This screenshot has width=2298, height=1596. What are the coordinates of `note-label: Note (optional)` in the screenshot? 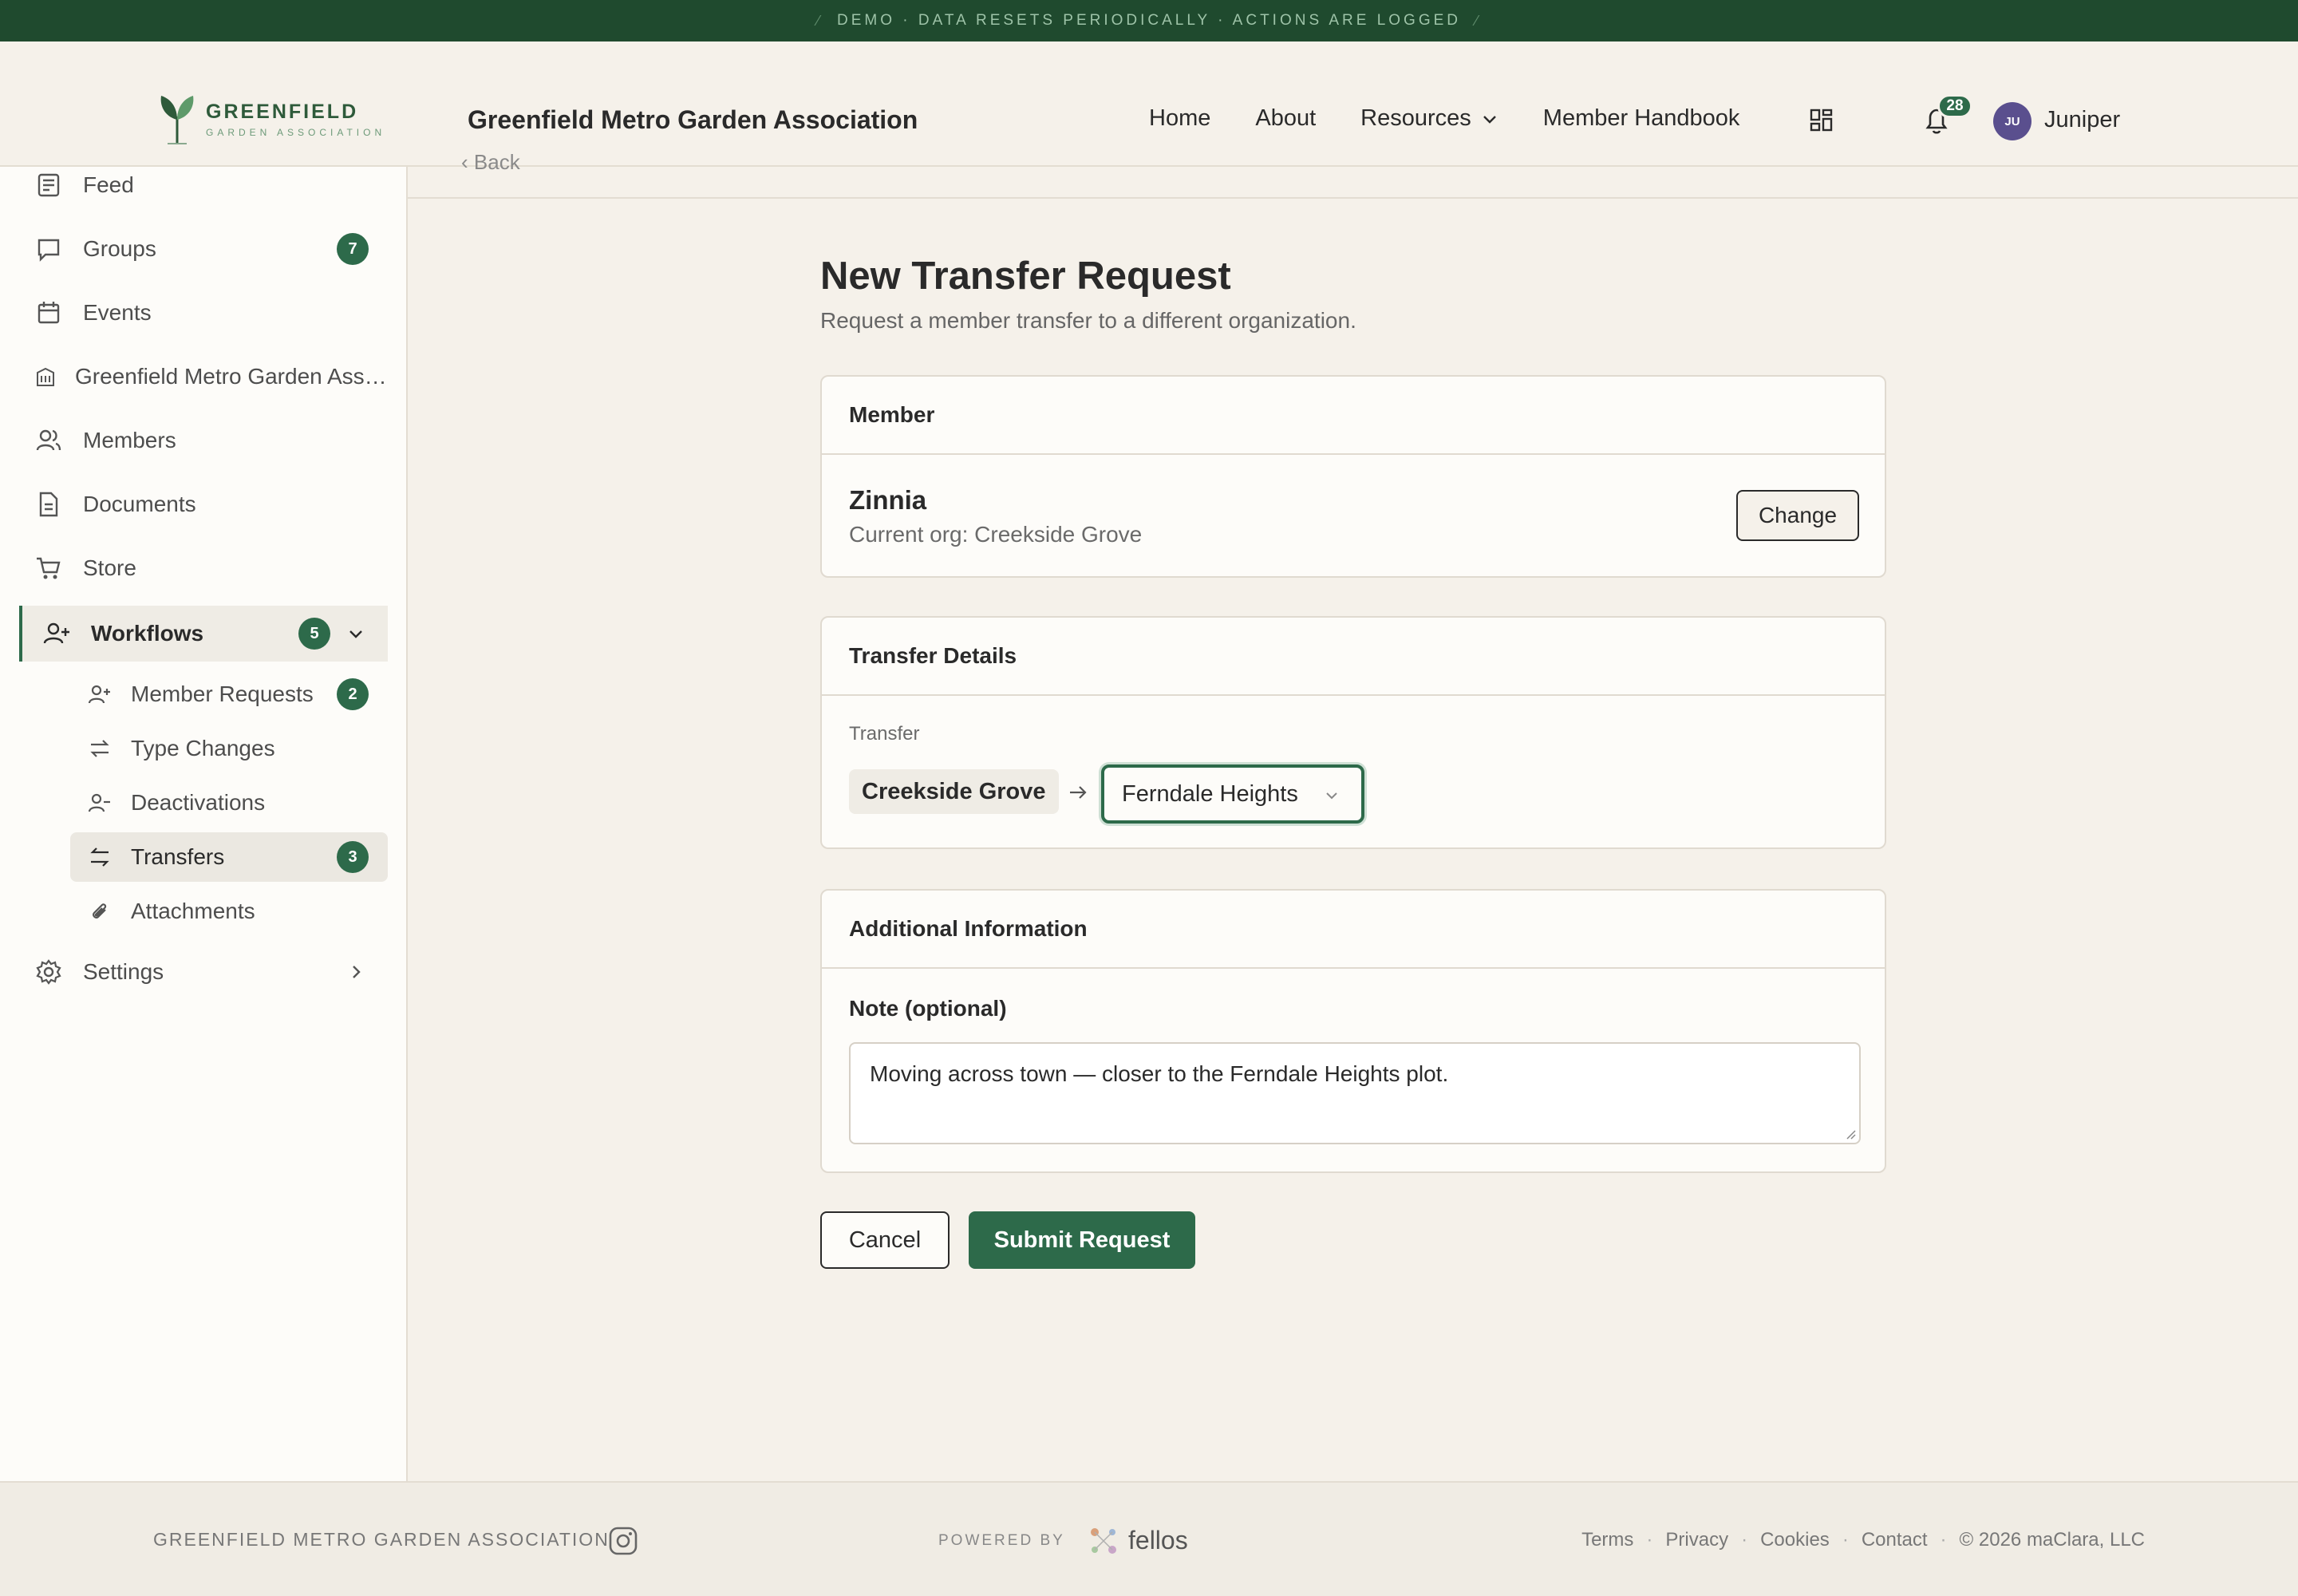 It's located at (928, 1008).